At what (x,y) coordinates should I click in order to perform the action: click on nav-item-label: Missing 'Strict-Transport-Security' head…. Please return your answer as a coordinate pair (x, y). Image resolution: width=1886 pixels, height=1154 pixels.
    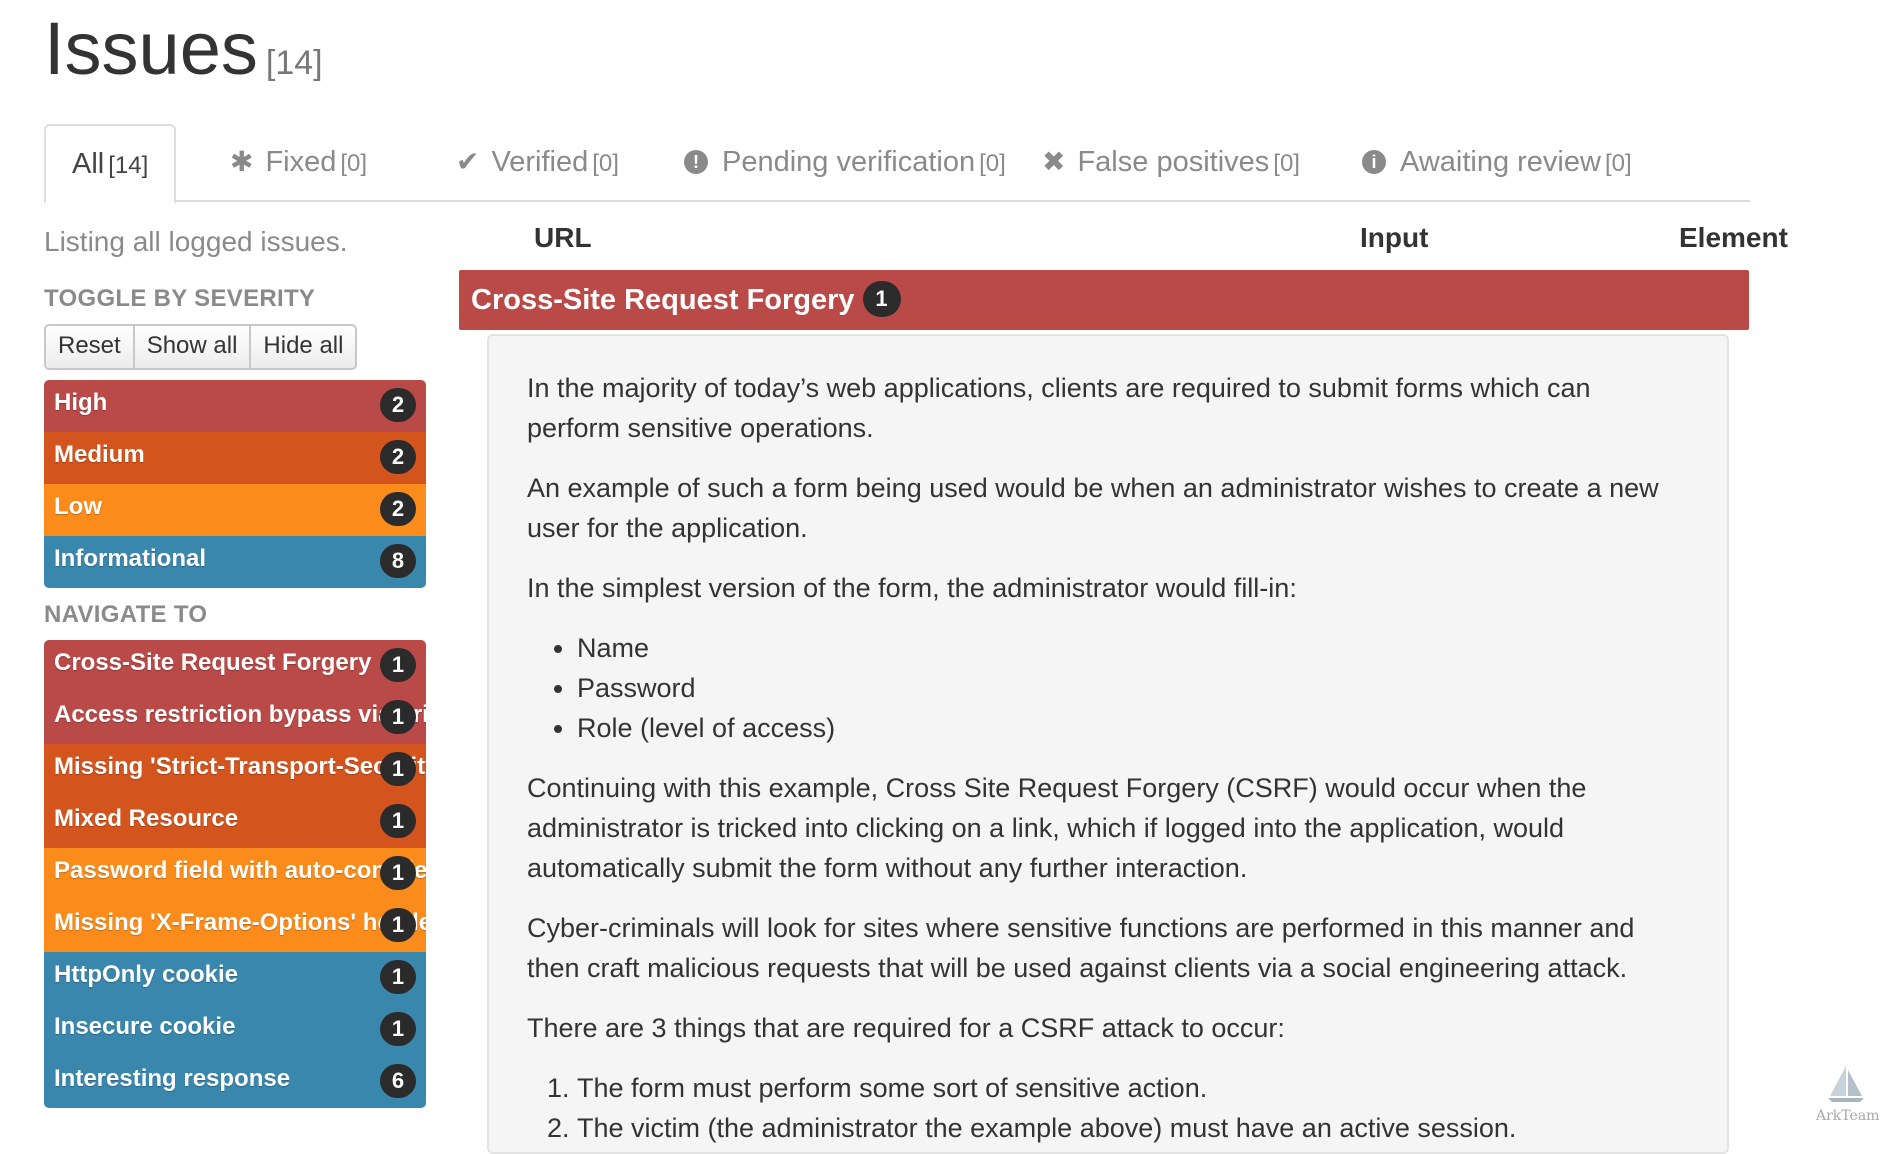
    Looking at the image, I should click on (240, 766).